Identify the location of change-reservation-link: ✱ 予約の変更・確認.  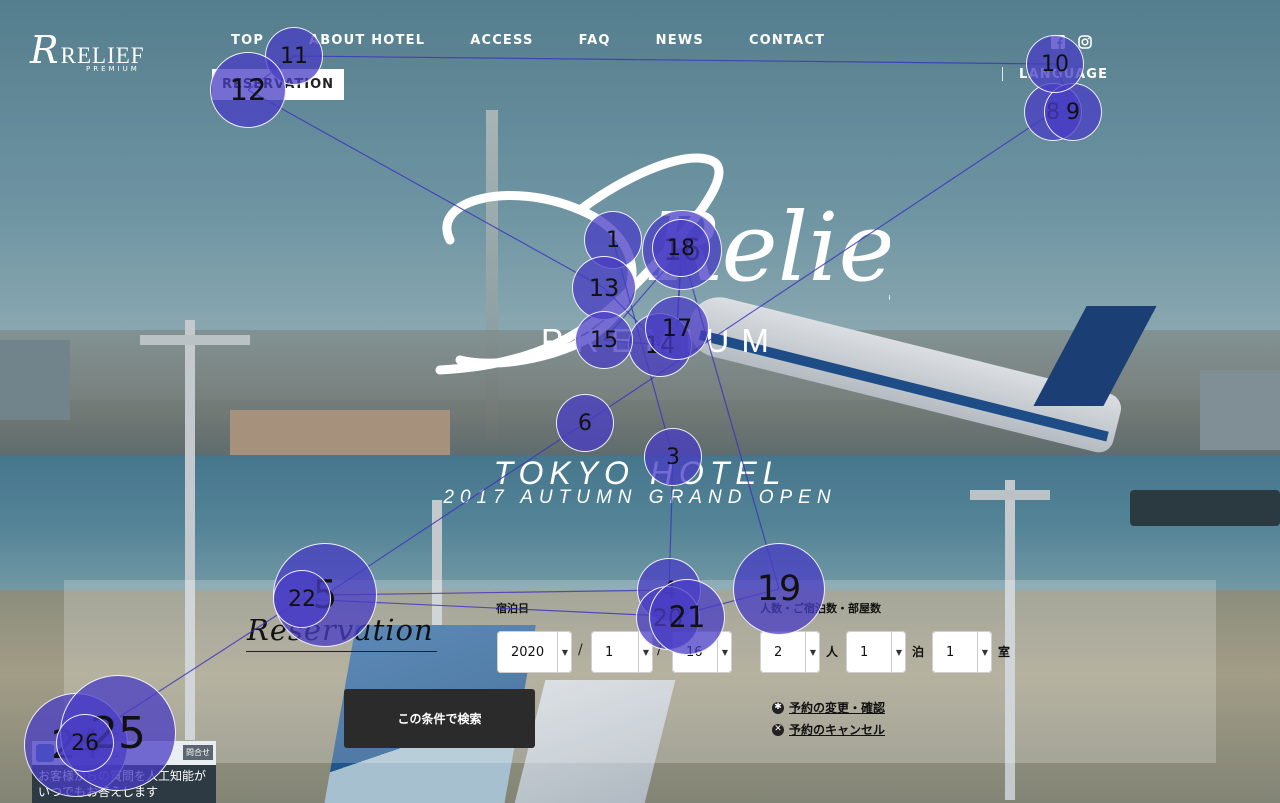
(828, 707).